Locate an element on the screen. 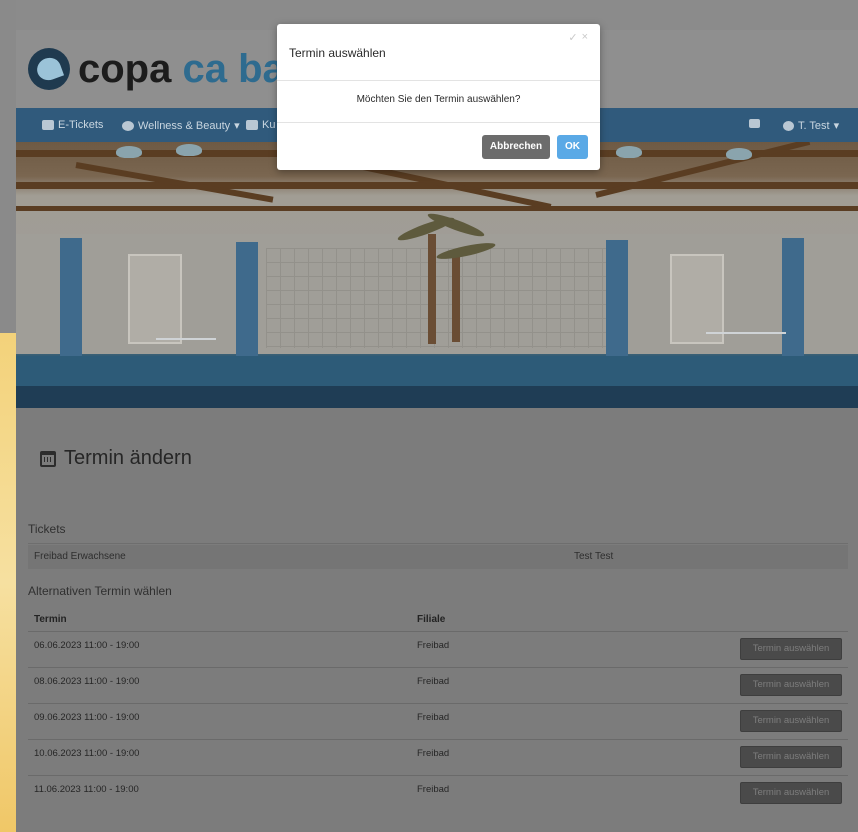 The width and height of the screenshot is (858, 832). ticket-icon is located at coordinates (48, 125).